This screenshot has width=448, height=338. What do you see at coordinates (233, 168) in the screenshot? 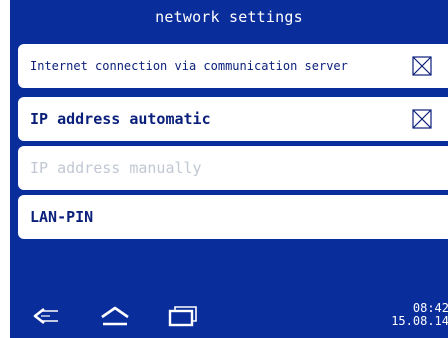
I see `ip-manual-row: IP address manually` at bounding box center [233, 168].